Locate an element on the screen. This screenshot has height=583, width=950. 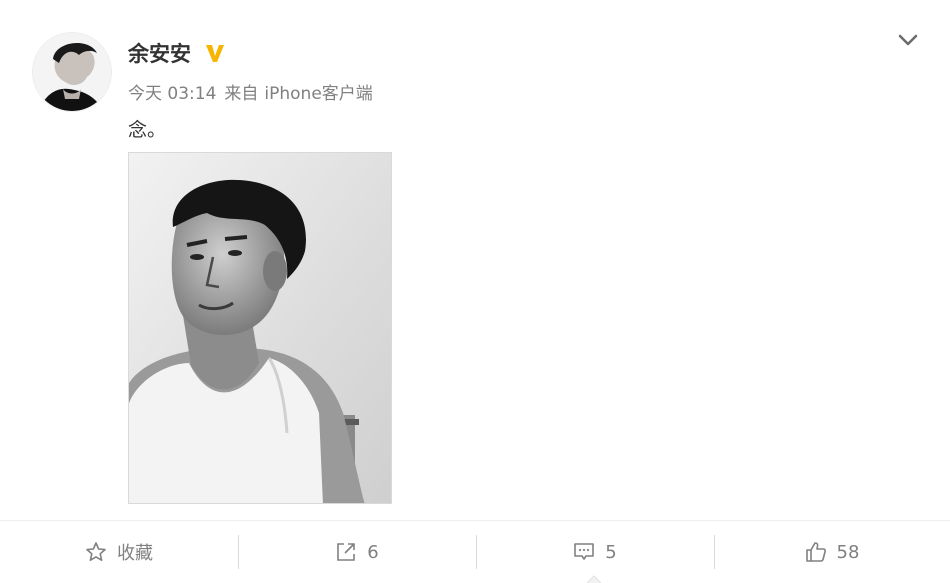
post-source: iPhone客户端 is located at coordinates (318, 94).